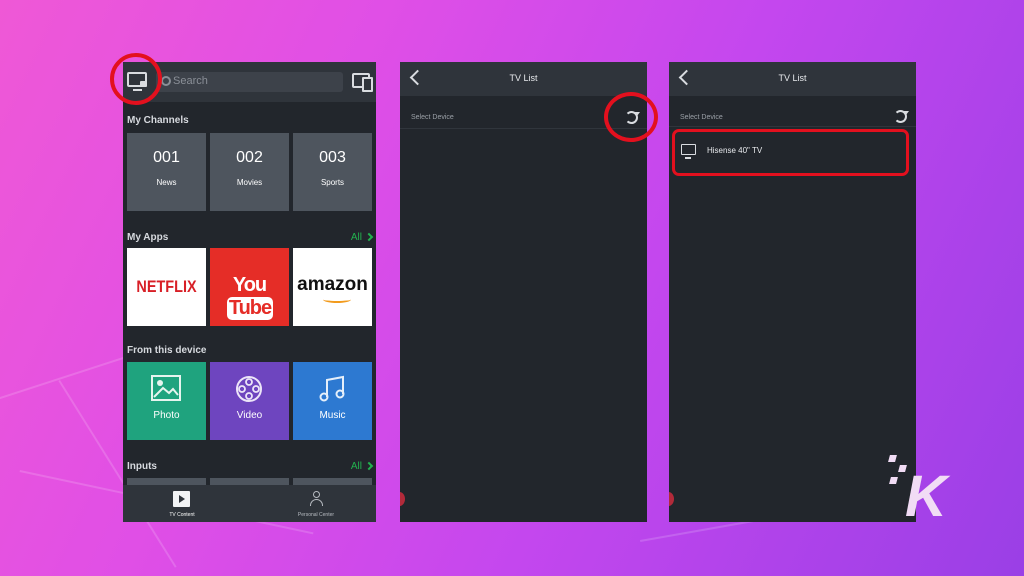 This screenshot has width=1024, height=576. I want to click on device-tile-label: Photo, so click(166, 415).